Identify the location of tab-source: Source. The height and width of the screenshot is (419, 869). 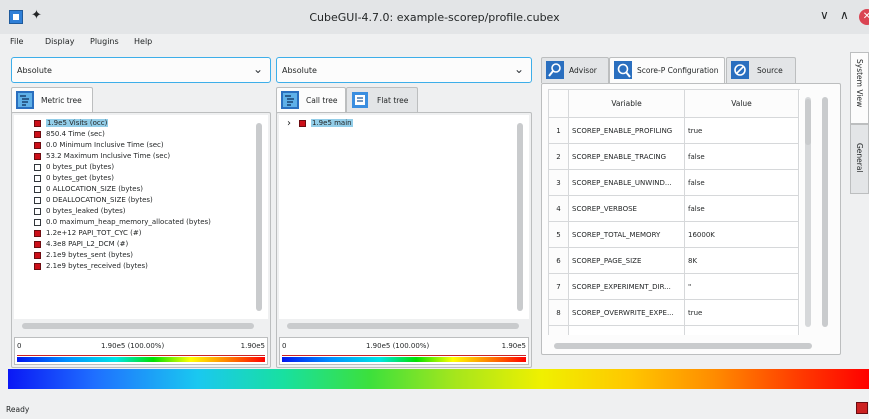
(761, 70).